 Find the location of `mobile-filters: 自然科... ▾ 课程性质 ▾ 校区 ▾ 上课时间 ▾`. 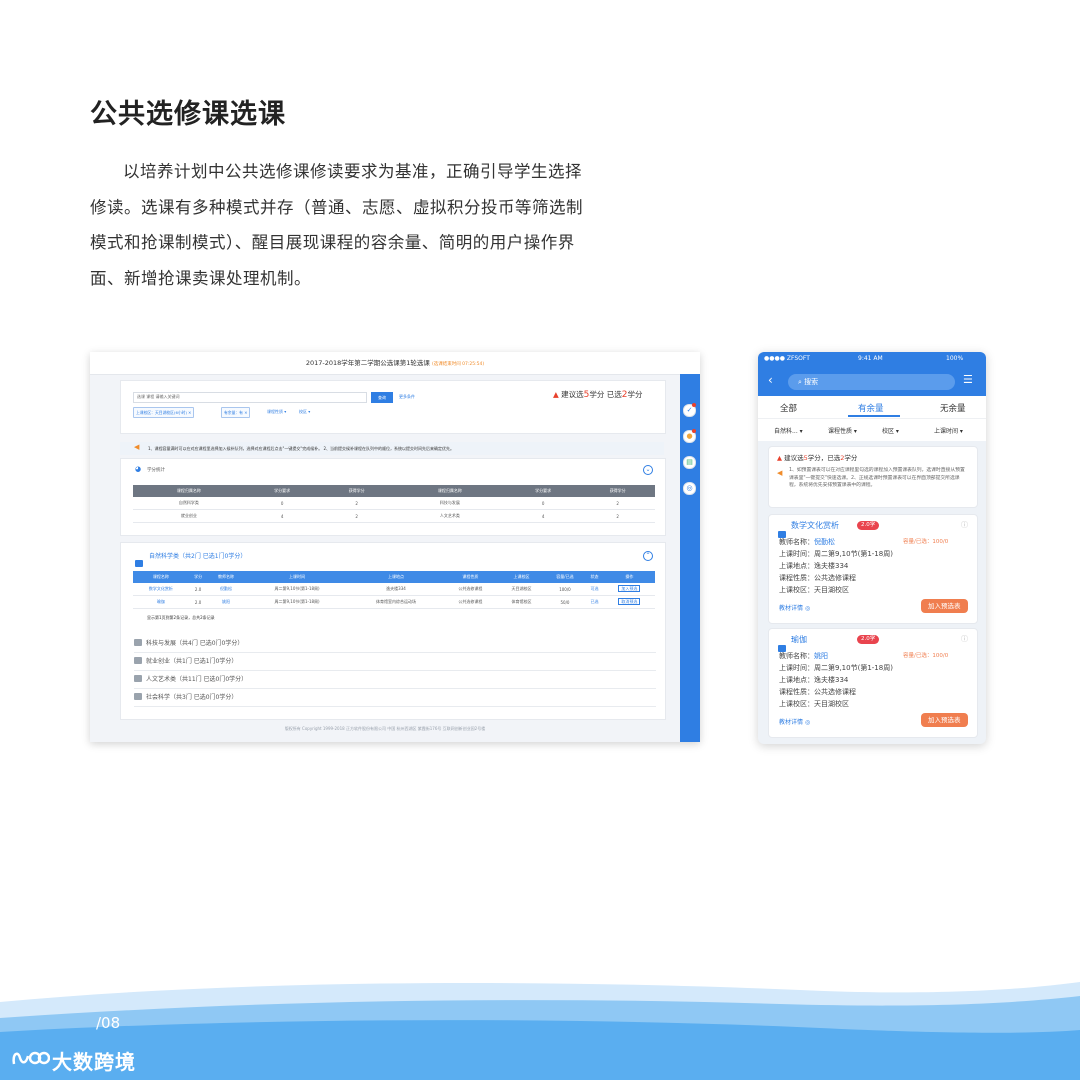

mobile-filters: 自然科... ▾ 课程性质 ▾ 校区 ▾ 上课时间 ▾ is located at coordinates (872, 429).